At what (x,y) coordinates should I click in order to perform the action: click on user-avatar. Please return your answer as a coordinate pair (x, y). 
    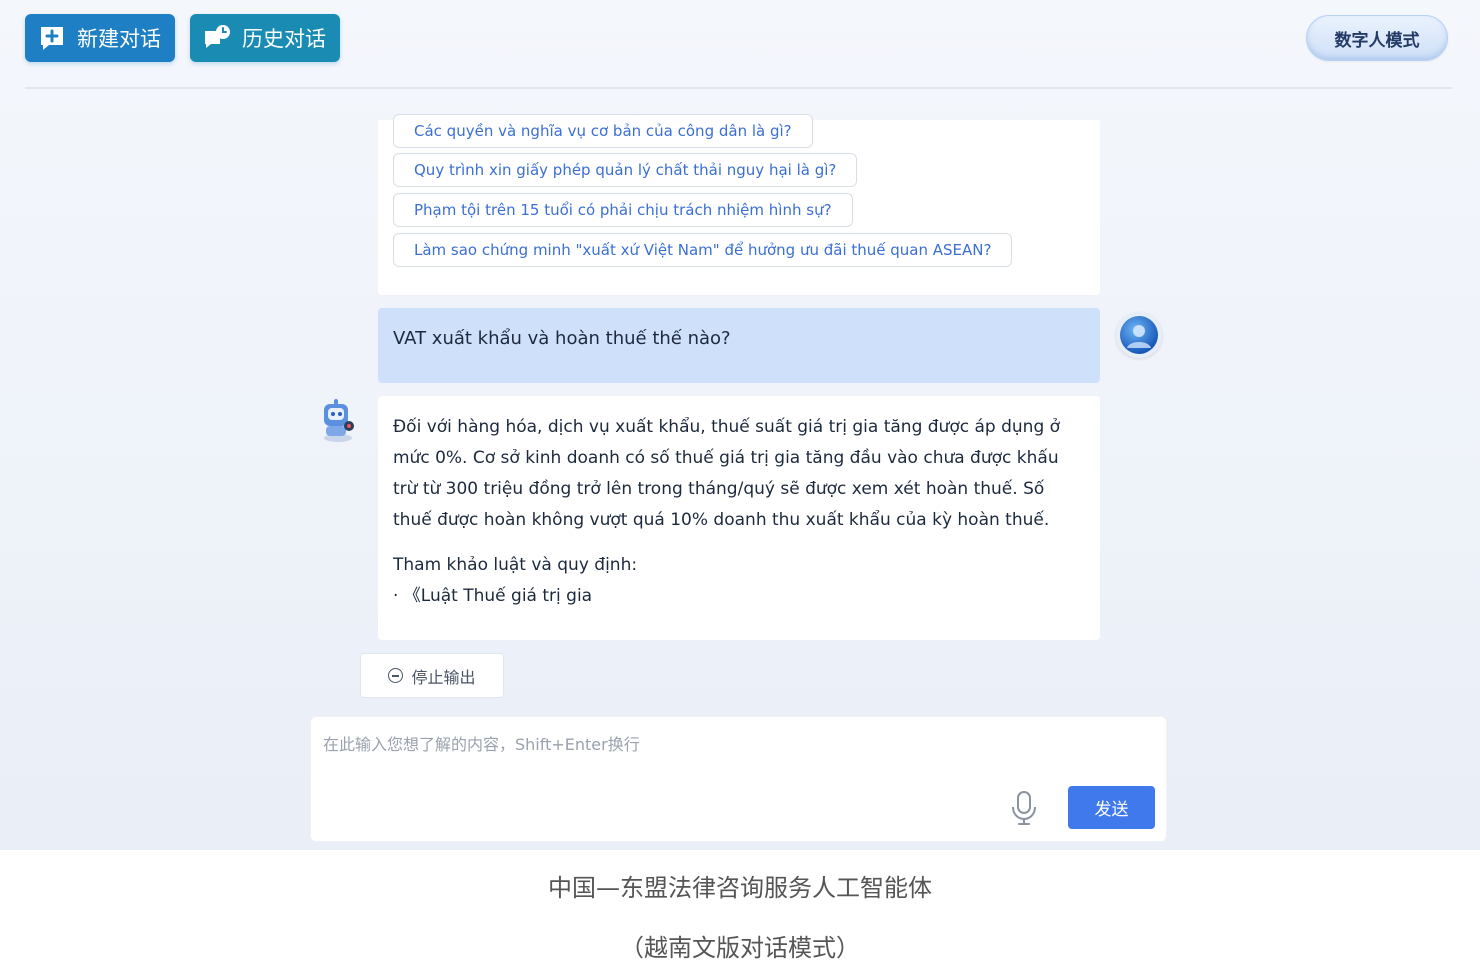
    Looking at the image, I should click on (1139, 335).